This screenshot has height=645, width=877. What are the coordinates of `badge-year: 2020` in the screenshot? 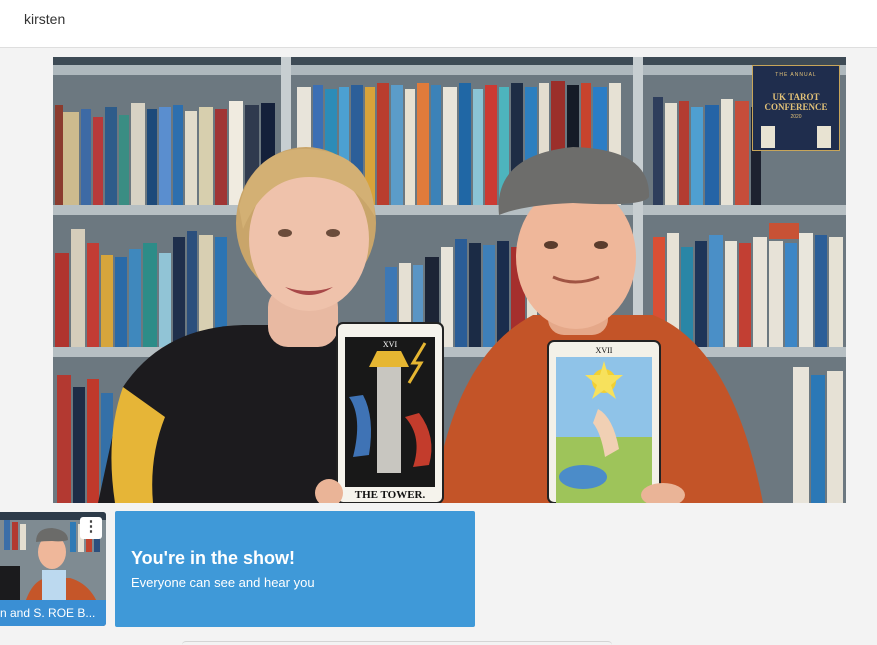 It's located at (796, 117).